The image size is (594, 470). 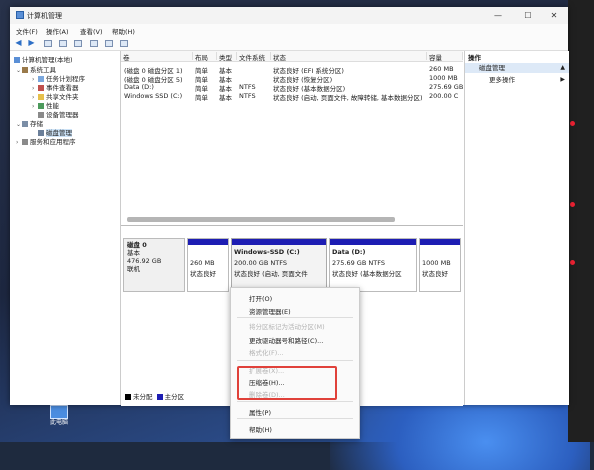 What do you see at coordinates (254, 57) in the screenshot?
I see `column-header-filesystem: 文件系统` at bounding box center [254, 57].